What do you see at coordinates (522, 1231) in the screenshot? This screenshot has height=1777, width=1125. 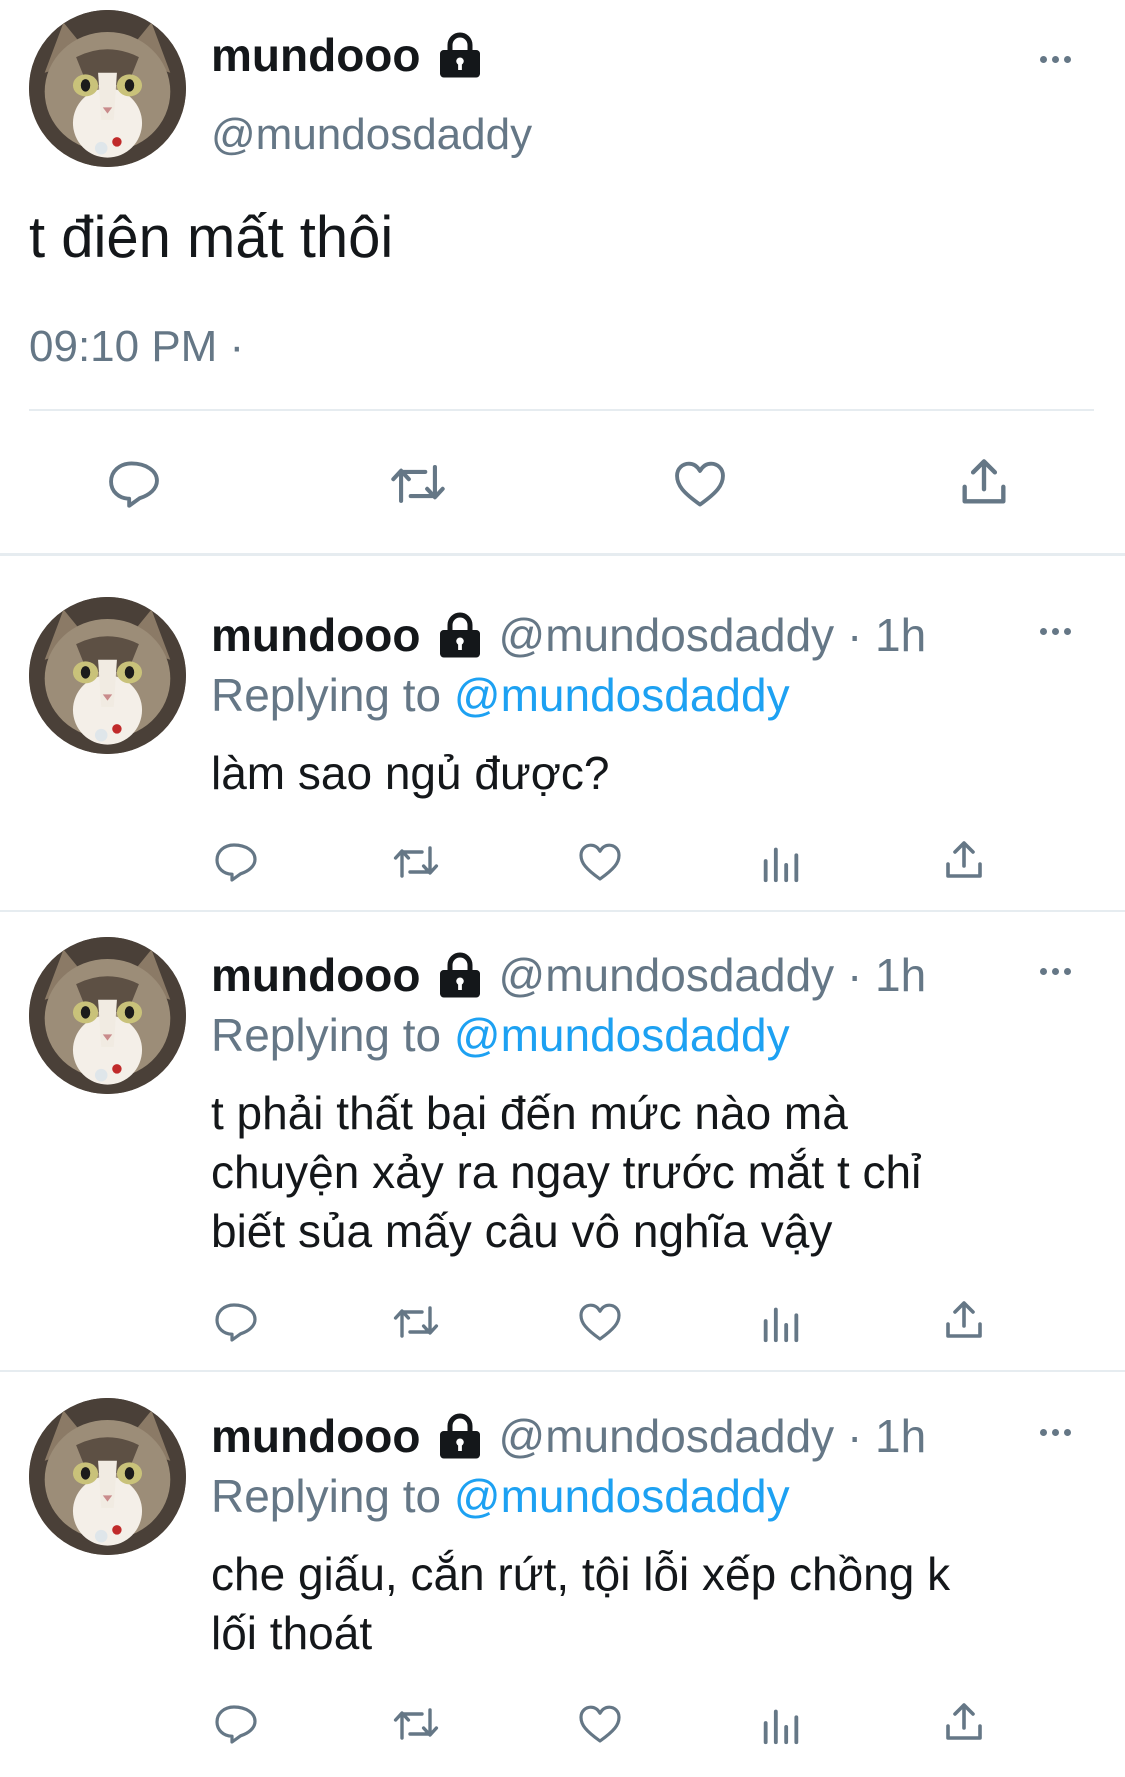 I see `reply-text-line: biết sủa mấy câu vô nghĩa vậy` at bounding box center [522, 1231].